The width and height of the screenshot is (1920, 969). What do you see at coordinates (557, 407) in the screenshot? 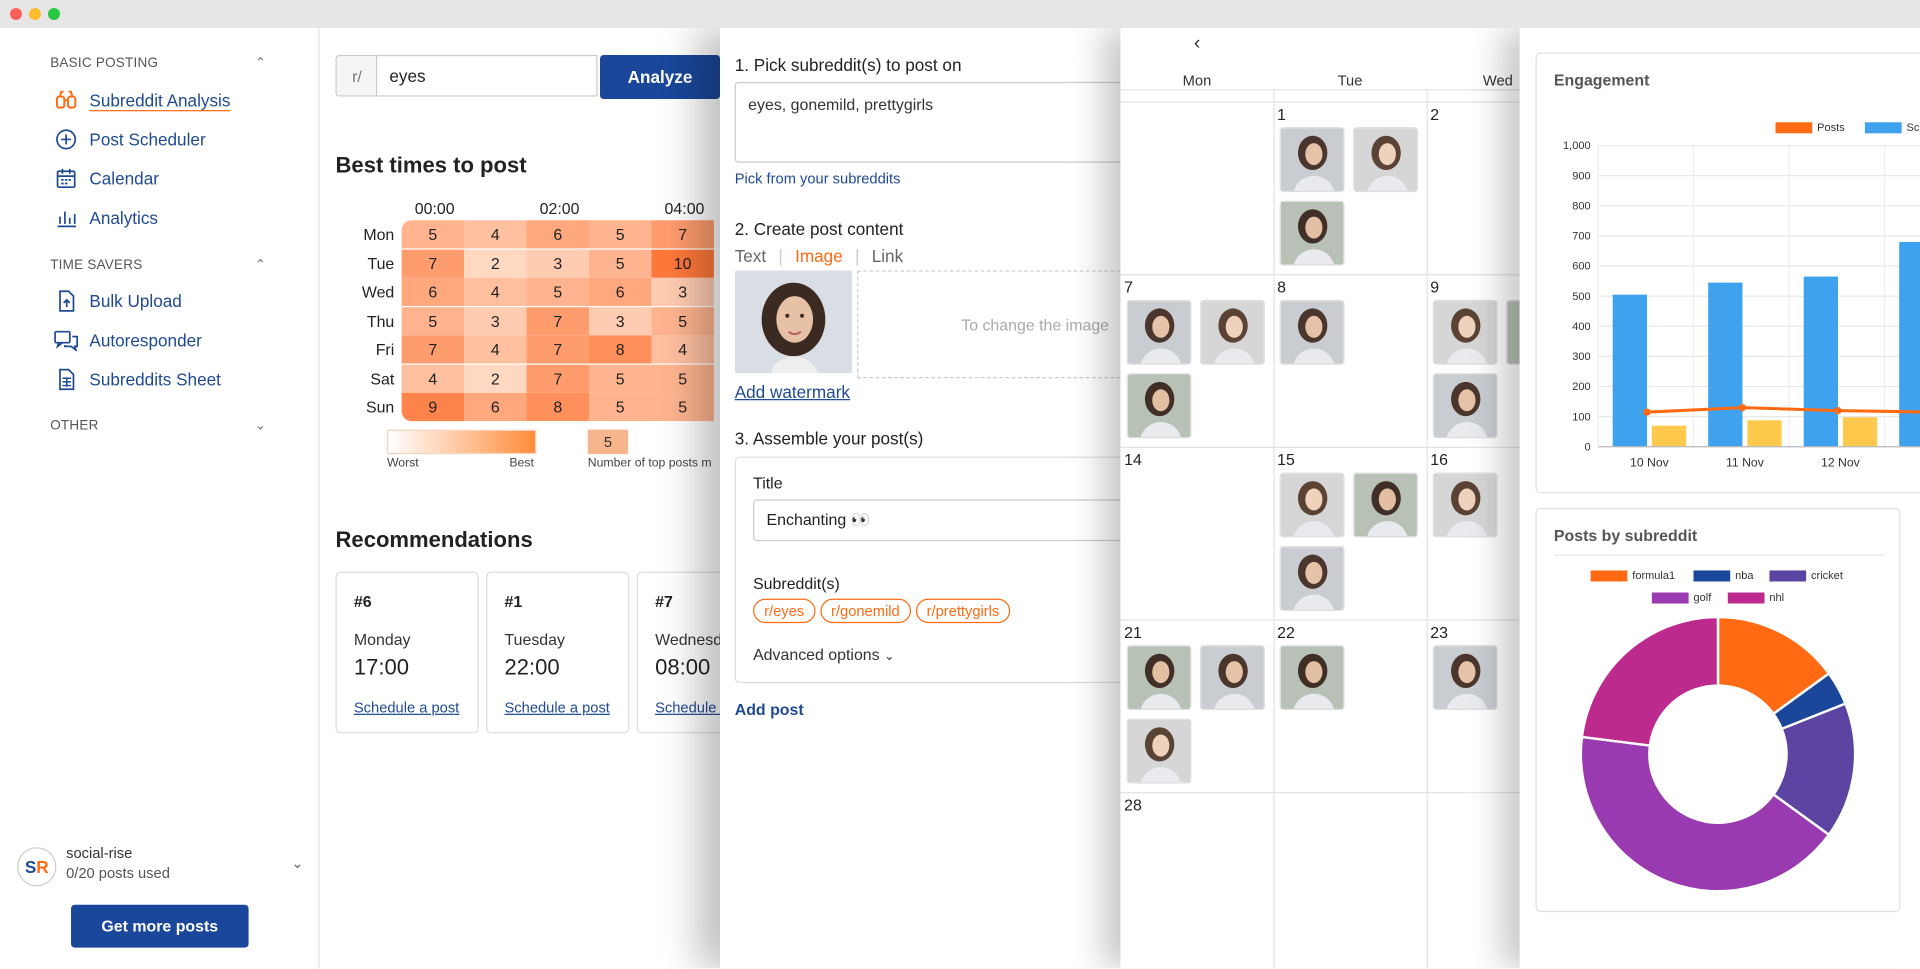
I see `heatmap-cell: 8` at bounding box center [557, 407].